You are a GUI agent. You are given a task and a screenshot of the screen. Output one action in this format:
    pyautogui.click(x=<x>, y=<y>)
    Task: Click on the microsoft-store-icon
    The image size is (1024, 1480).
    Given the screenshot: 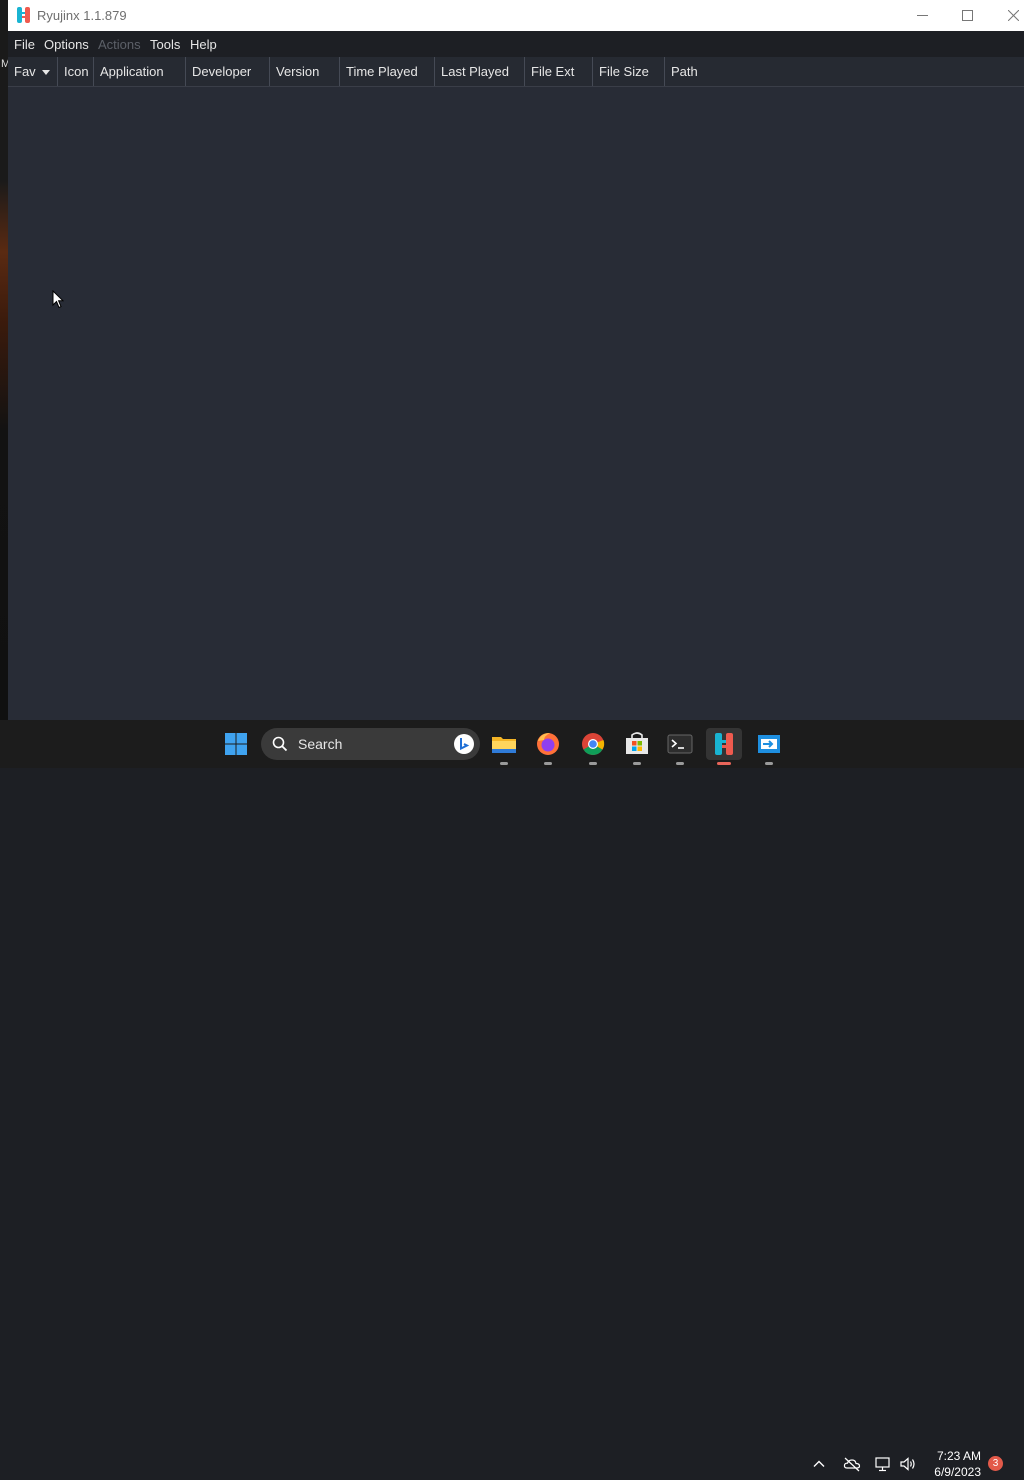 What is the action you would take?
    pyautogui.click(x=637, y=746)
    